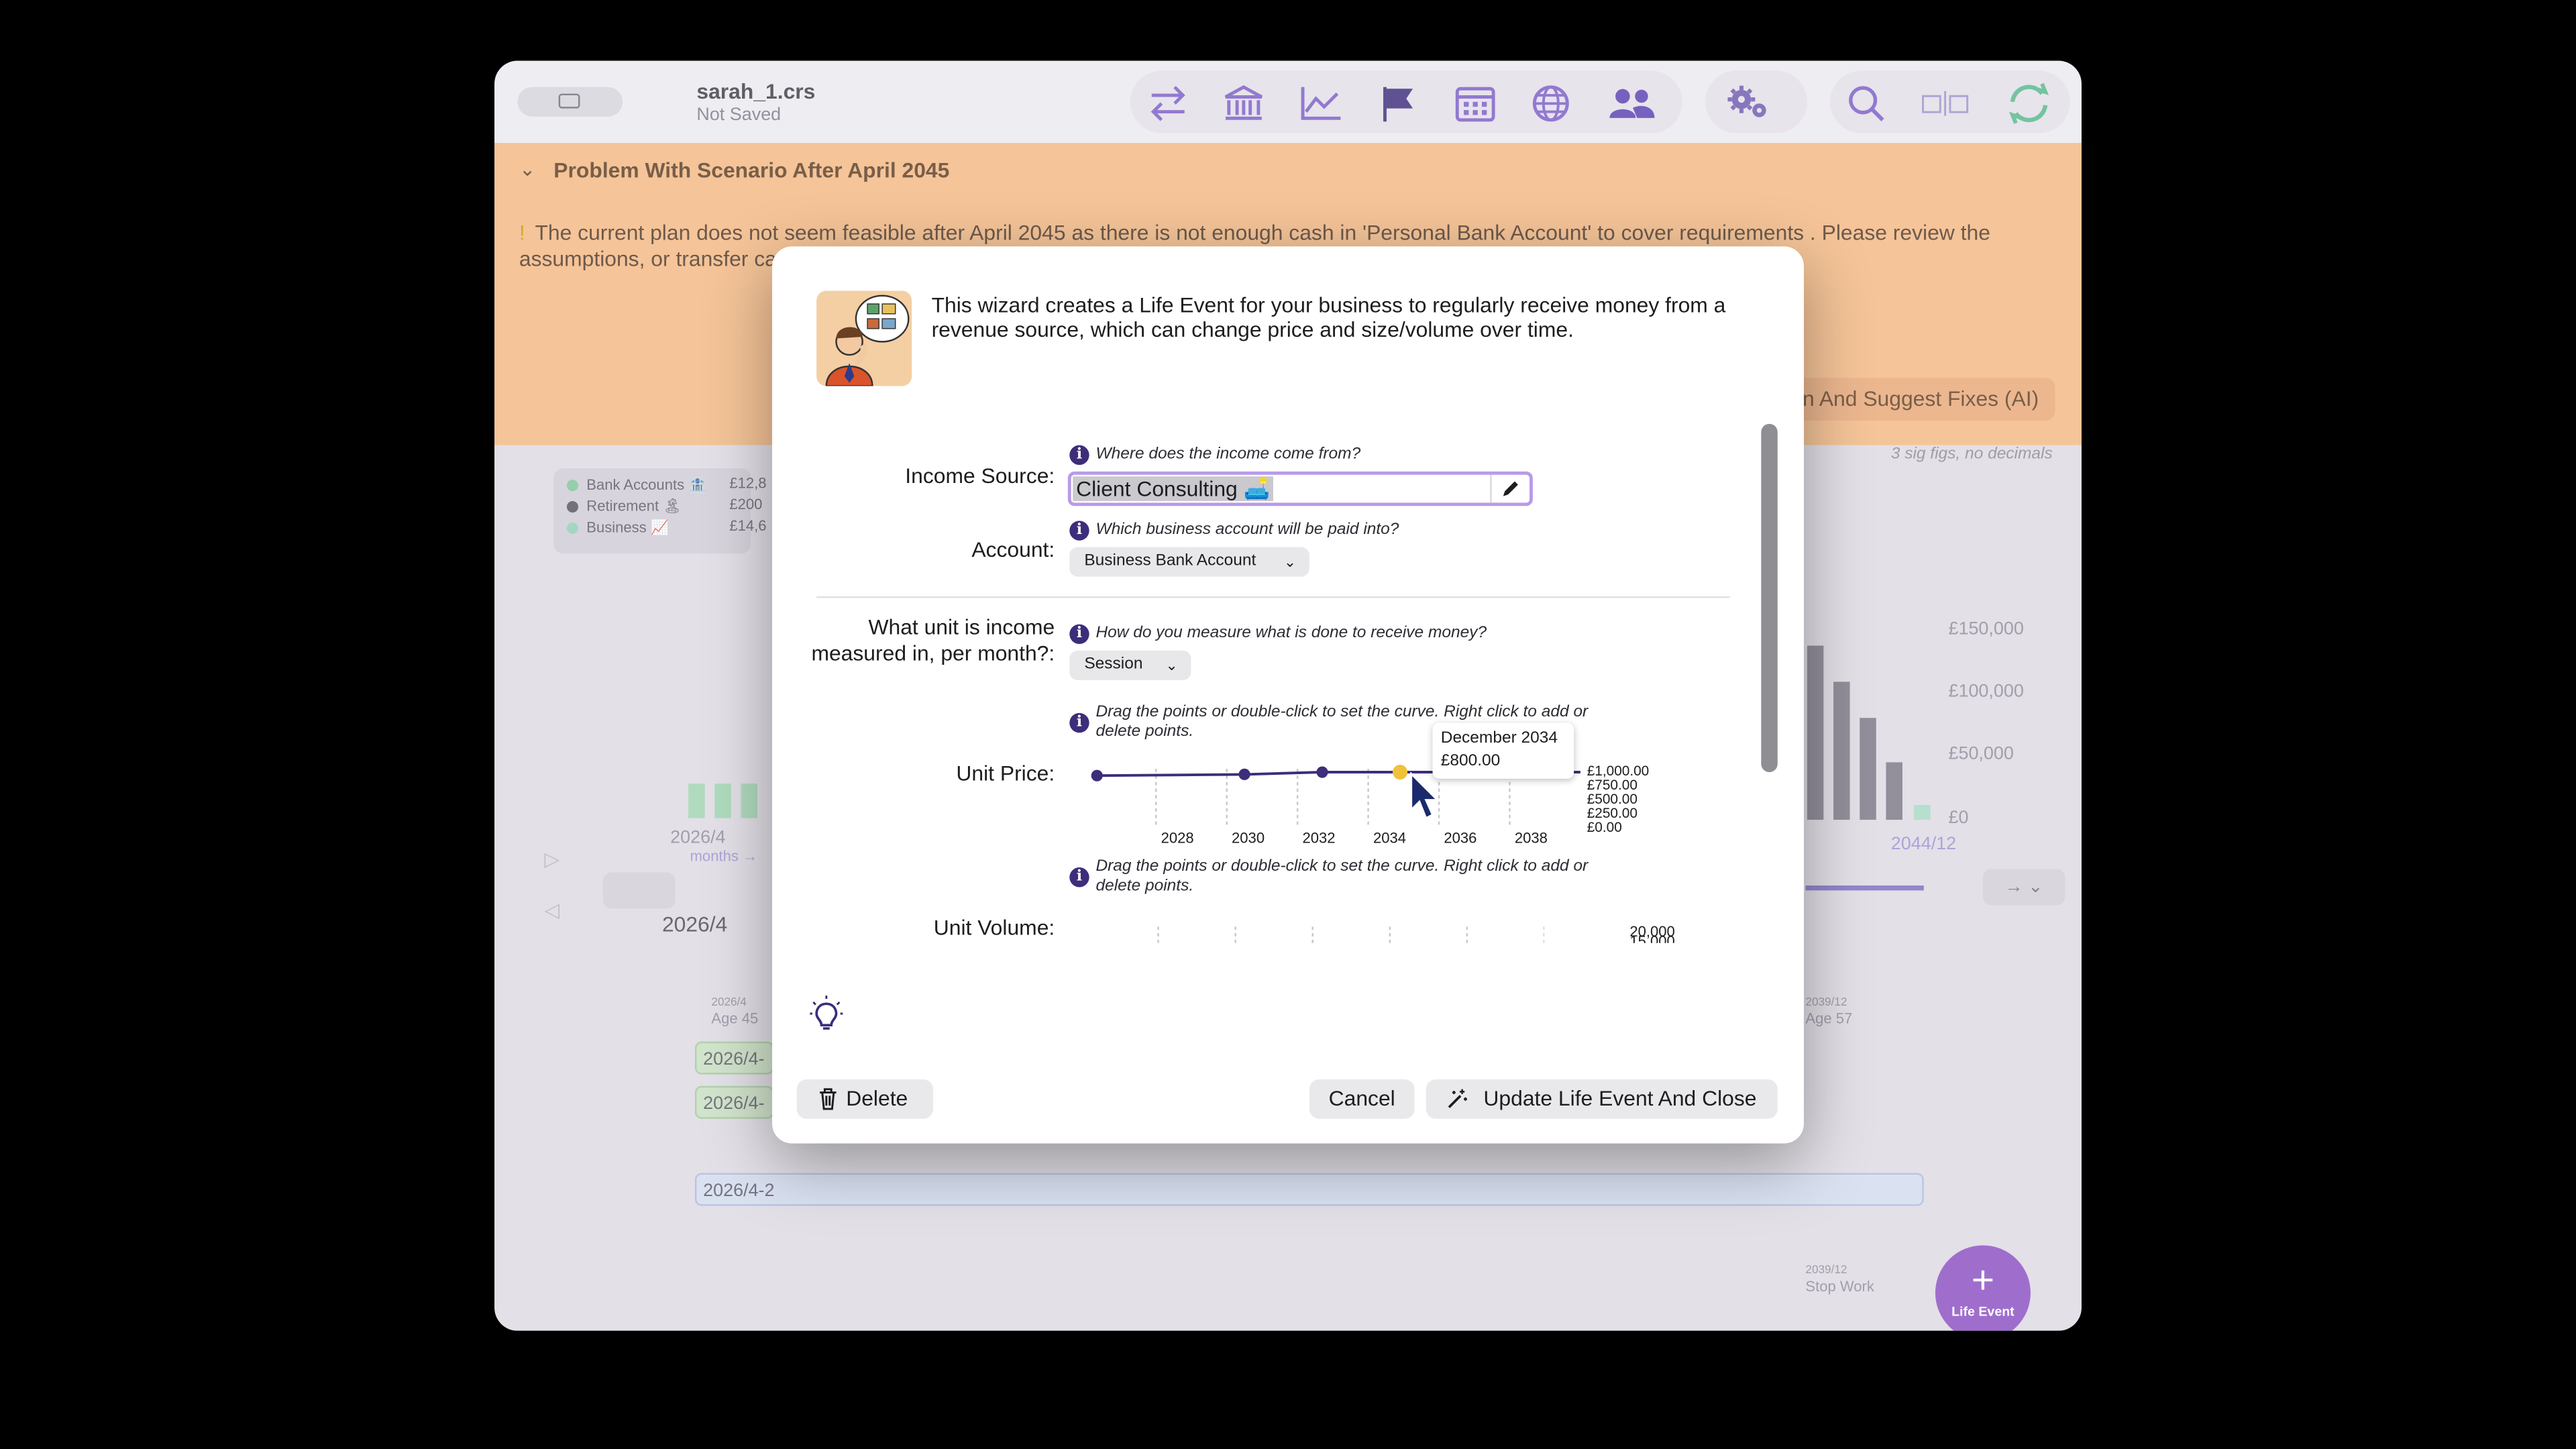 Image resolution: width=2576 pixels, height=1449 pixels. Describe the element at coordinates (1300, 488) in the screenshot. I see `income-source-field: Client Consulting 🛋️` at that location.